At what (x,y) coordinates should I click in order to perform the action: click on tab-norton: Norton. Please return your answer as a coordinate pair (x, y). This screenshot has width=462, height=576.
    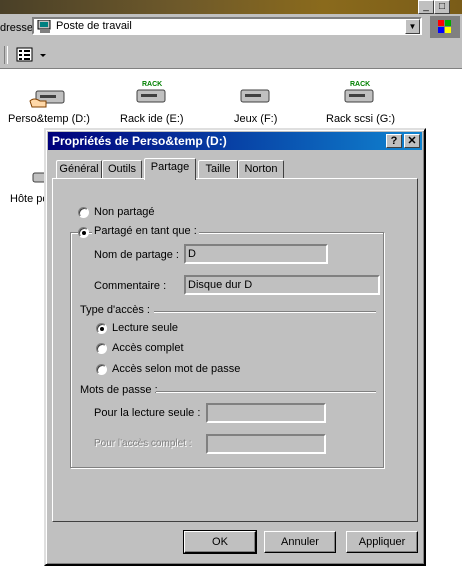
    Looking at the image, I should click on (261, 169).